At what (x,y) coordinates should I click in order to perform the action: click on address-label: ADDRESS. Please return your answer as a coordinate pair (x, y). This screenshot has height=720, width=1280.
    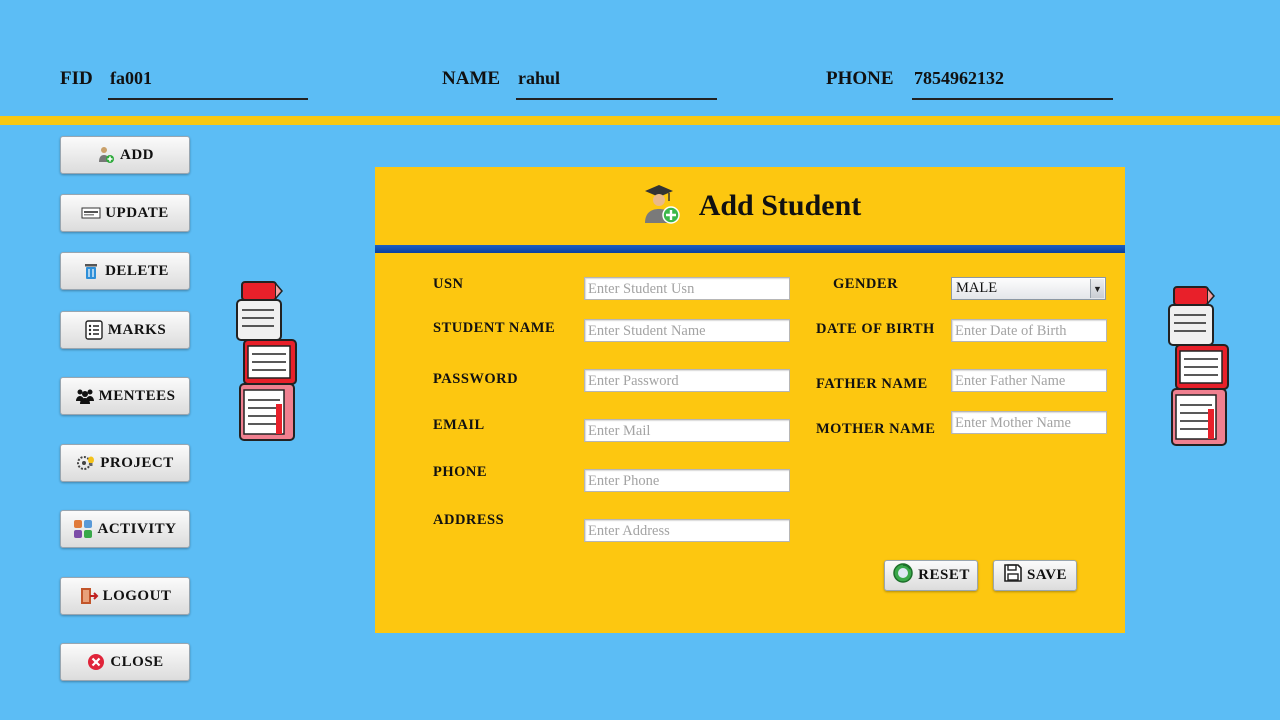
    Looking at the image, I should click on (469, 520).